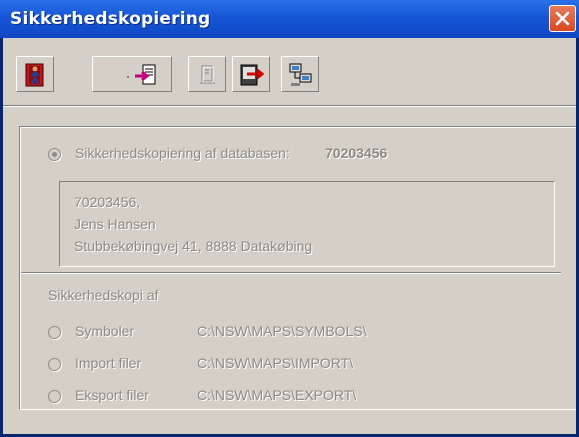  I want to click on exit-door-icon, so click(34, 75).